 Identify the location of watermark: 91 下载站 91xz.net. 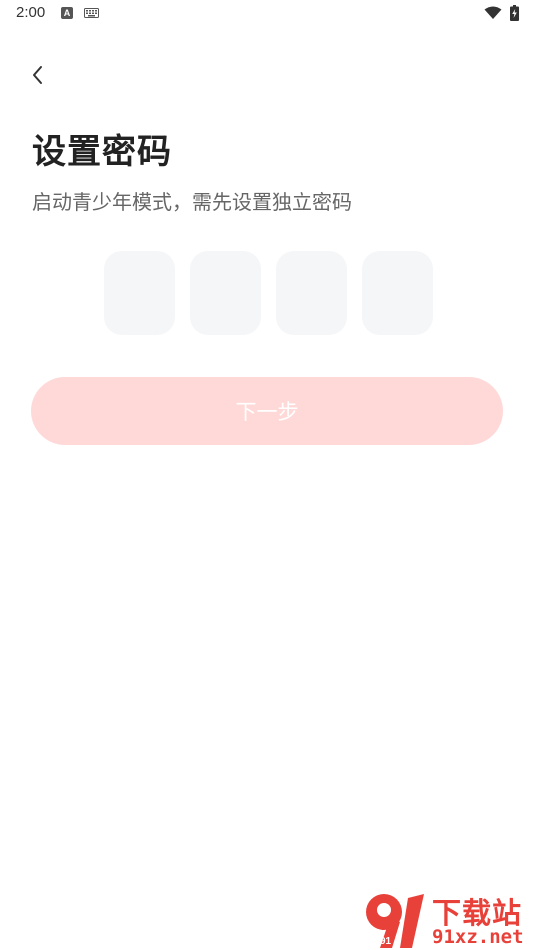
(448, 919).